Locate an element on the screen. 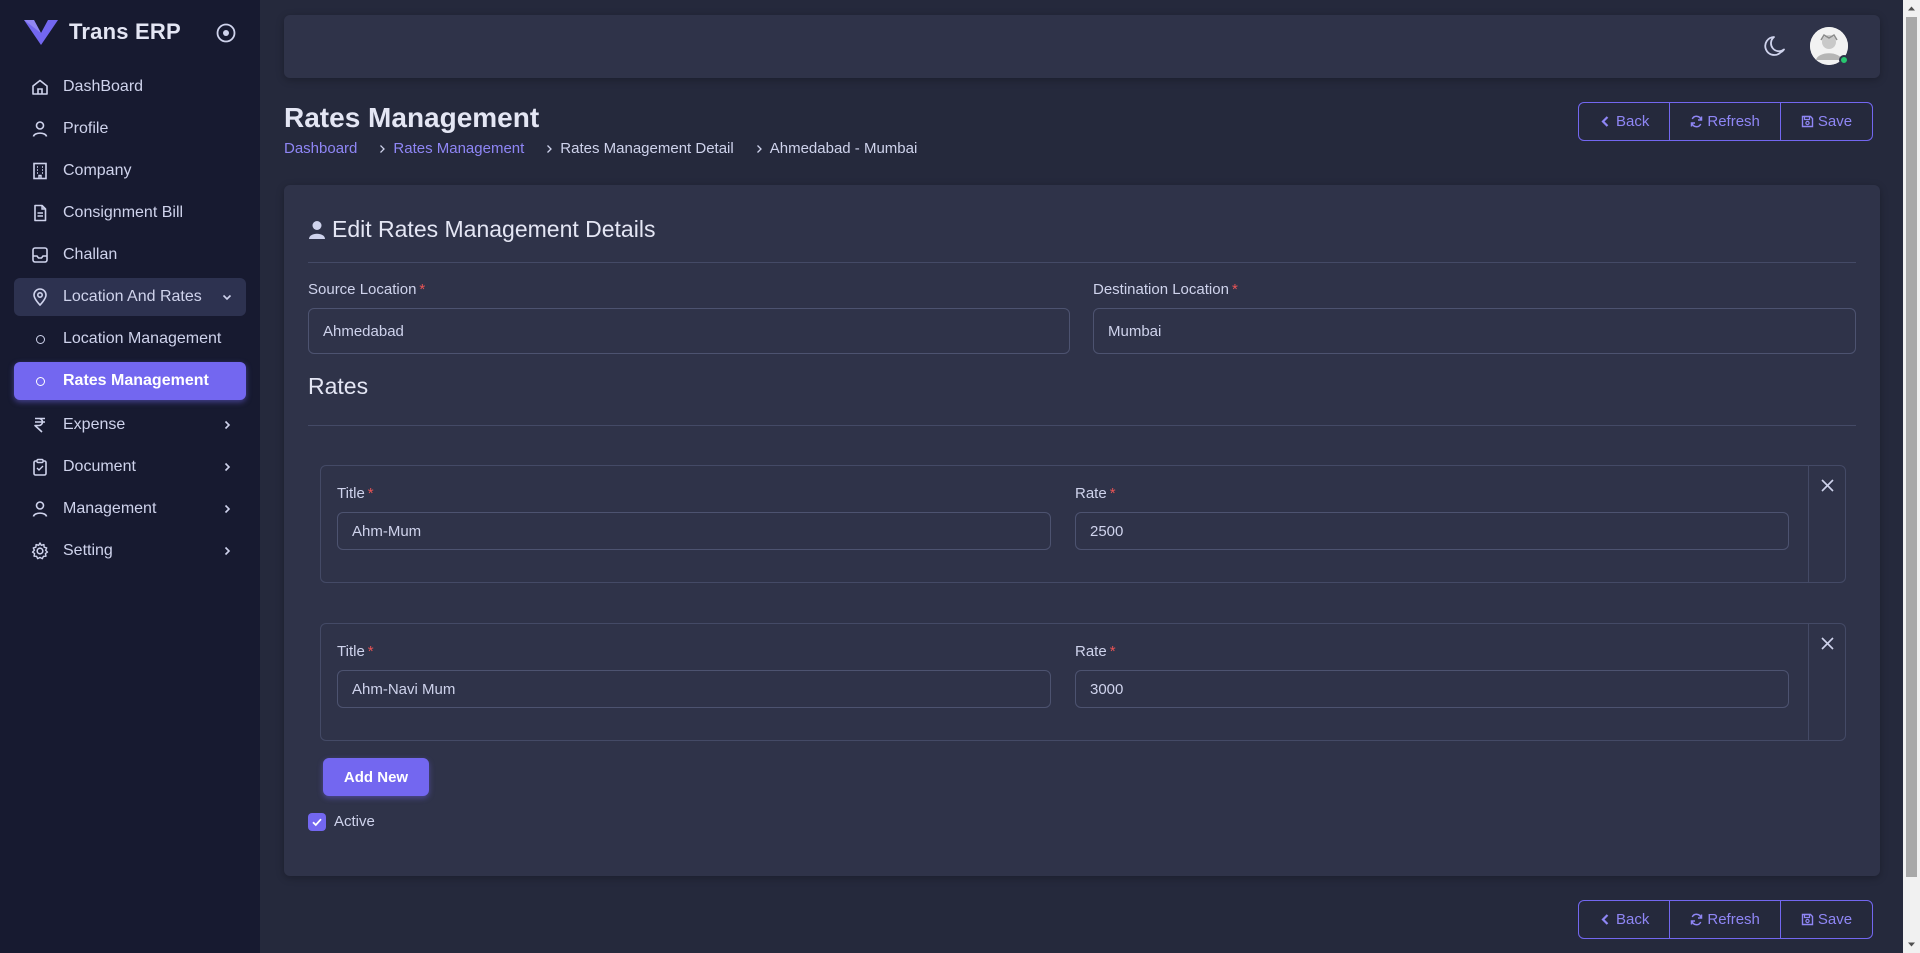  breadcrumb-dashboard: Dashboard is located at coordinates (320, 148).